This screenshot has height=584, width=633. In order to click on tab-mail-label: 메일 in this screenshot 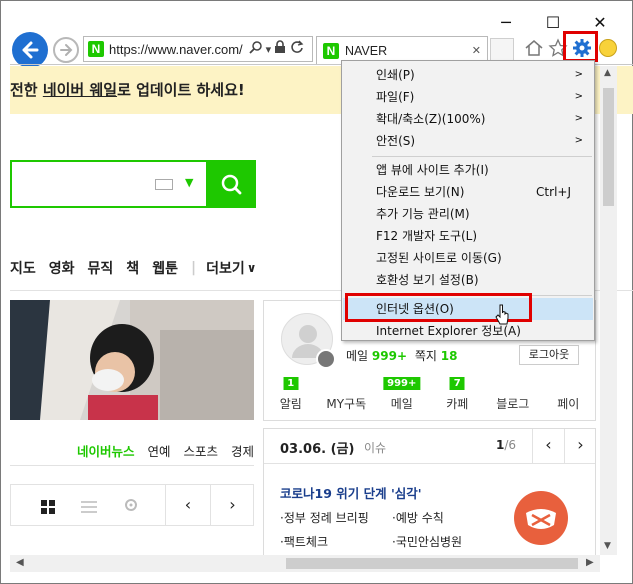, I will do `click(401, 404)`.